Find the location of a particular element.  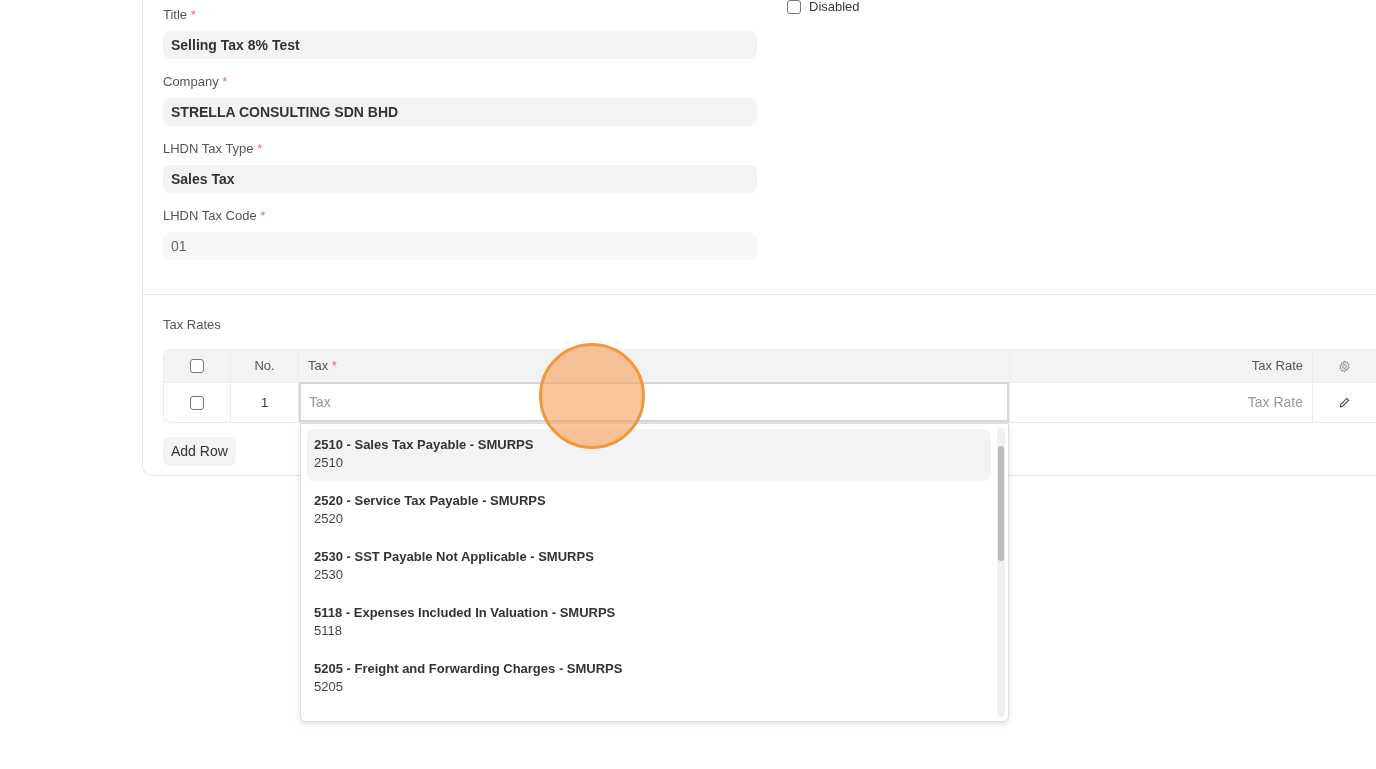

select-all-checkbox is located at coordinates (197, 366).